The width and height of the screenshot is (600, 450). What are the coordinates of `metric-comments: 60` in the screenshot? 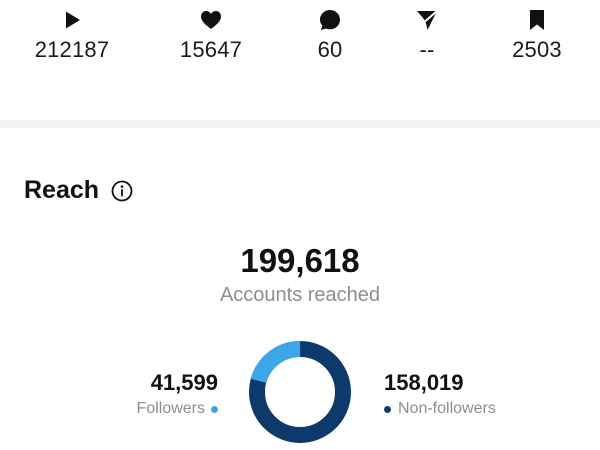 It's located at (330, 35).